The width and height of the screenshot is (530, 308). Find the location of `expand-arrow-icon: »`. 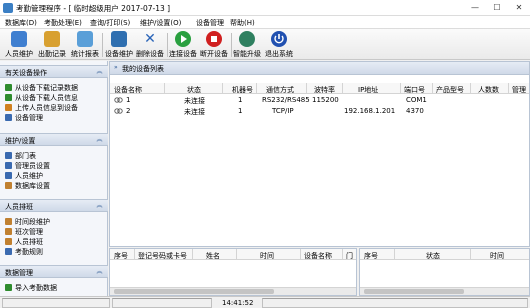

expand-arrow-icon: » is located at coordinates (116, 67).